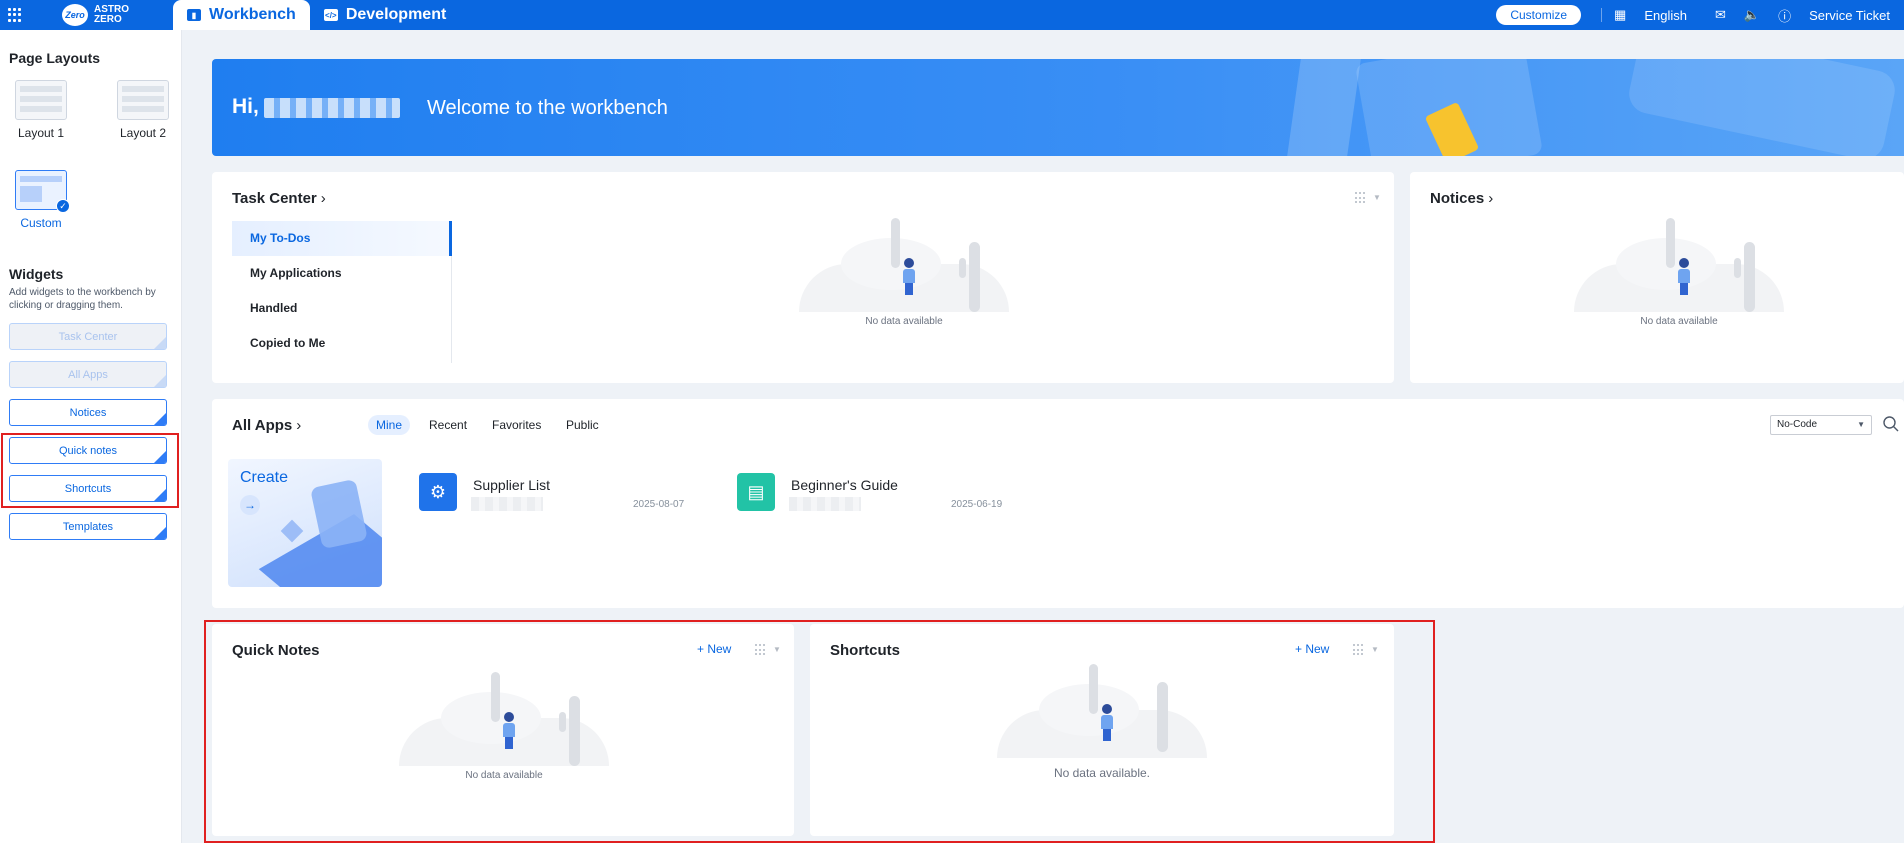 Image resolution: width=1904 pixels, height=843 pixels. Describe the element at coordinates (1361, 198) in the screenshot. I see `drag-handle-icon` at that location.